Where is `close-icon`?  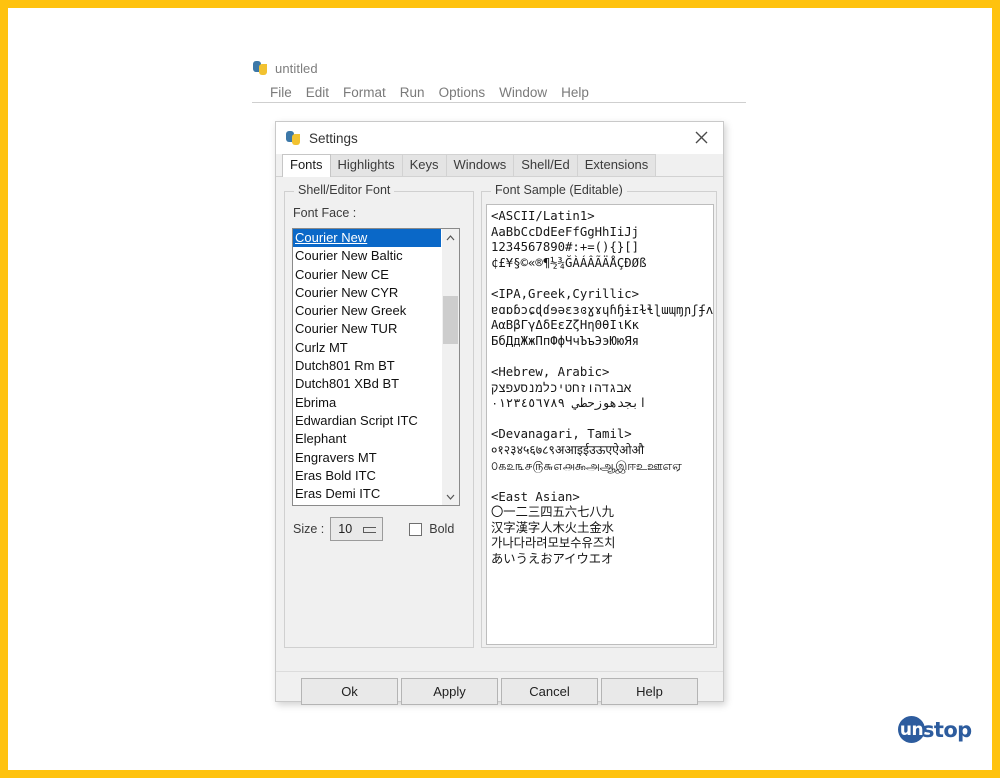 close-icon is located at coordinates (701, 137).